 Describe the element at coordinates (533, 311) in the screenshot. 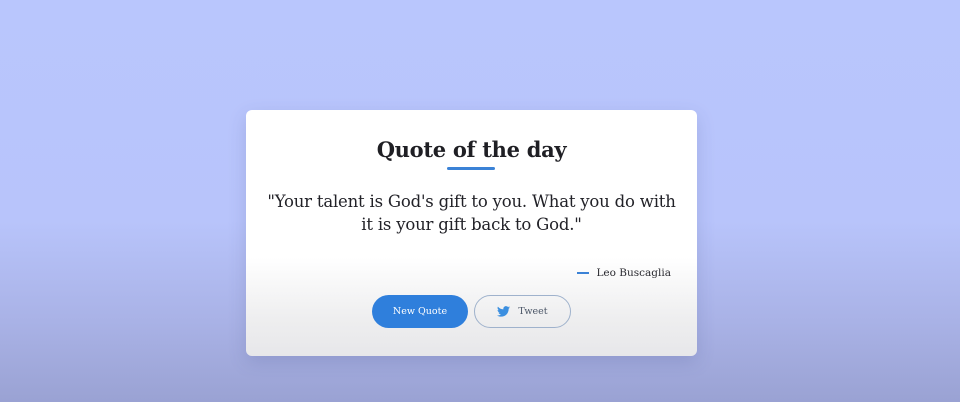

I see `tweet-label: Tweet` at that location.